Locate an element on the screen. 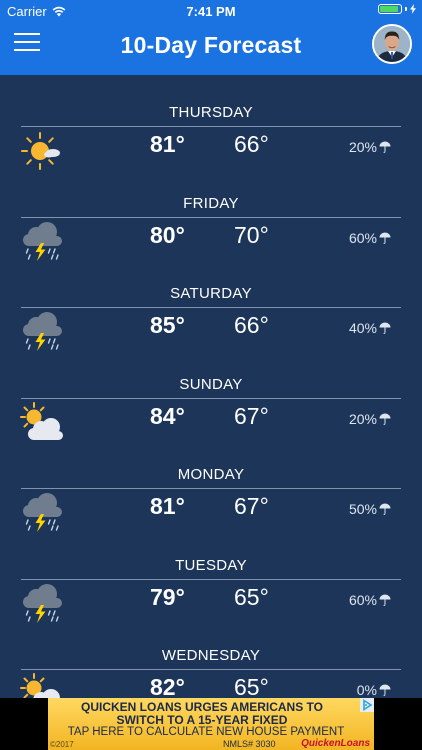 Image resolution: width=422 pixels, height=750 pixels. battery-indicator is located at coordinates (397, 9).